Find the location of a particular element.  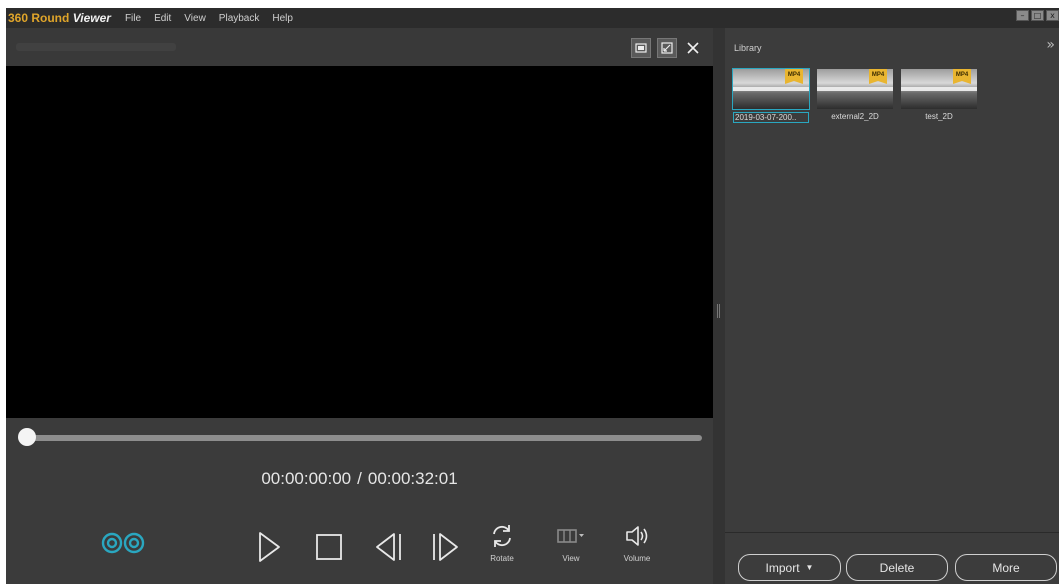

close-icon is located at coordinates (693, 48).